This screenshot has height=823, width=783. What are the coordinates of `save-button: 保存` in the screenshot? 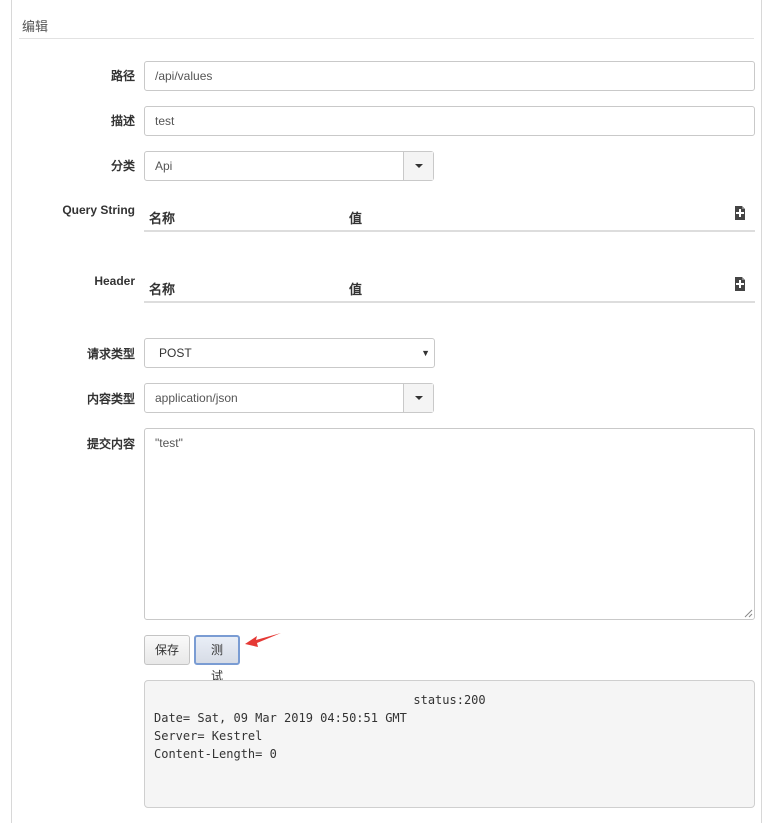 It's located at (167, 650).